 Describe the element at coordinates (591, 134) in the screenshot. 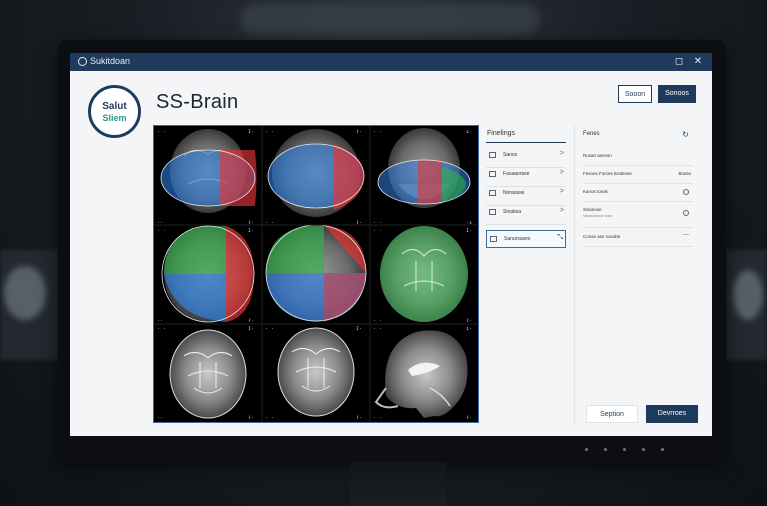

I see `properties-header: Fenes` at that location.